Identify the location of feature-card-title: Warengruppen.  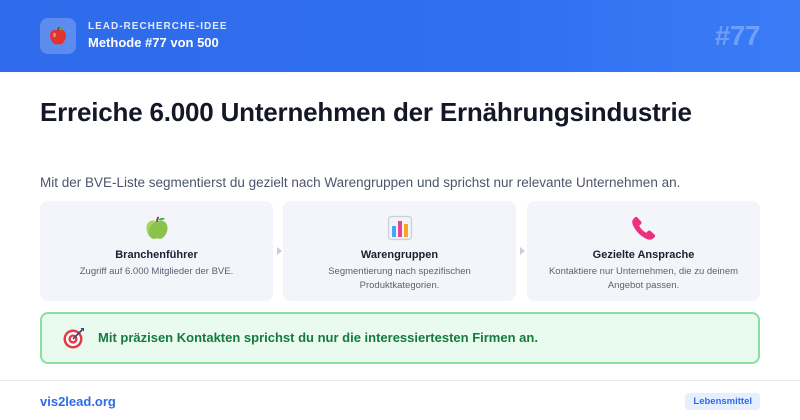
(399, 255).